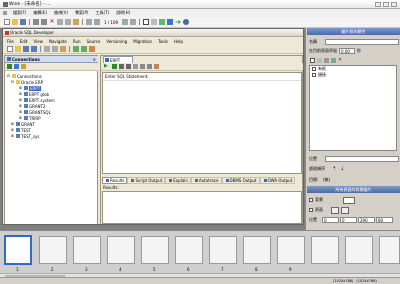 Image resolution: width=400 pixels, height=284 pixels. I want to click on close-button, so click(394, 4).